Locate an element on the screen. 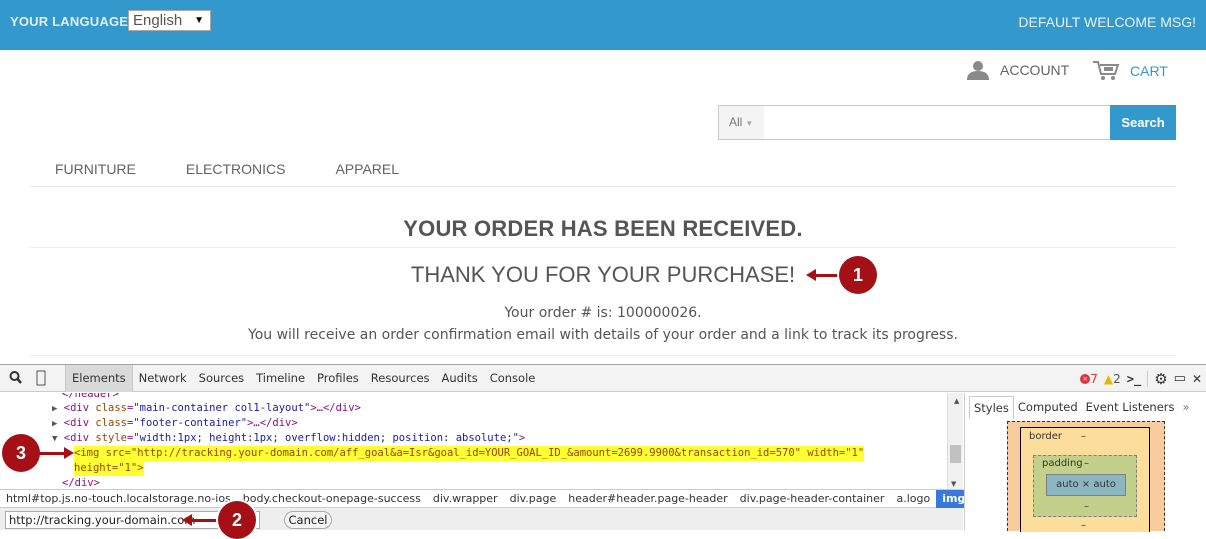 The image size is (1206, 539). thank-you-heading: THANK YOU FOR YOUR PURCHASE! is located at coordinates (603, 274).